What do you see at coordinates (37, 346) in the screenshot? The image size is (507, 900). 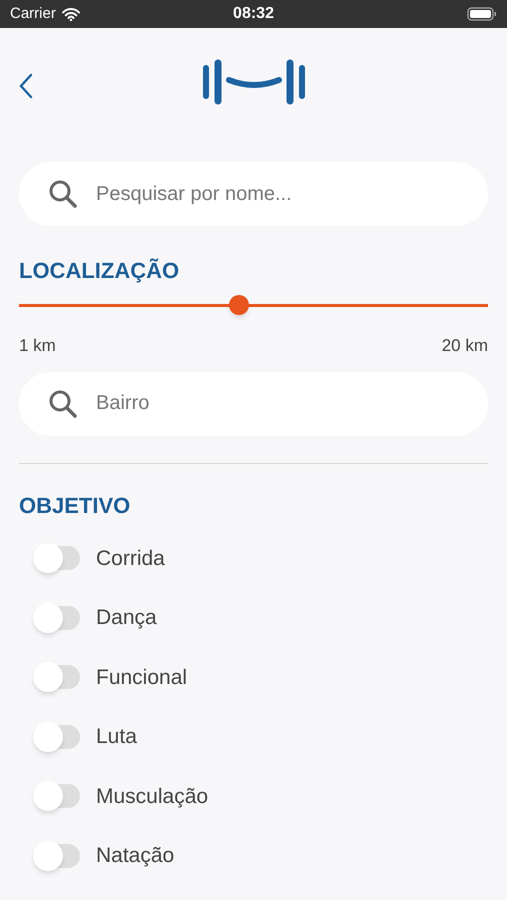 I see `min-distance-label: 1 km` at bounding box center [37, 346].